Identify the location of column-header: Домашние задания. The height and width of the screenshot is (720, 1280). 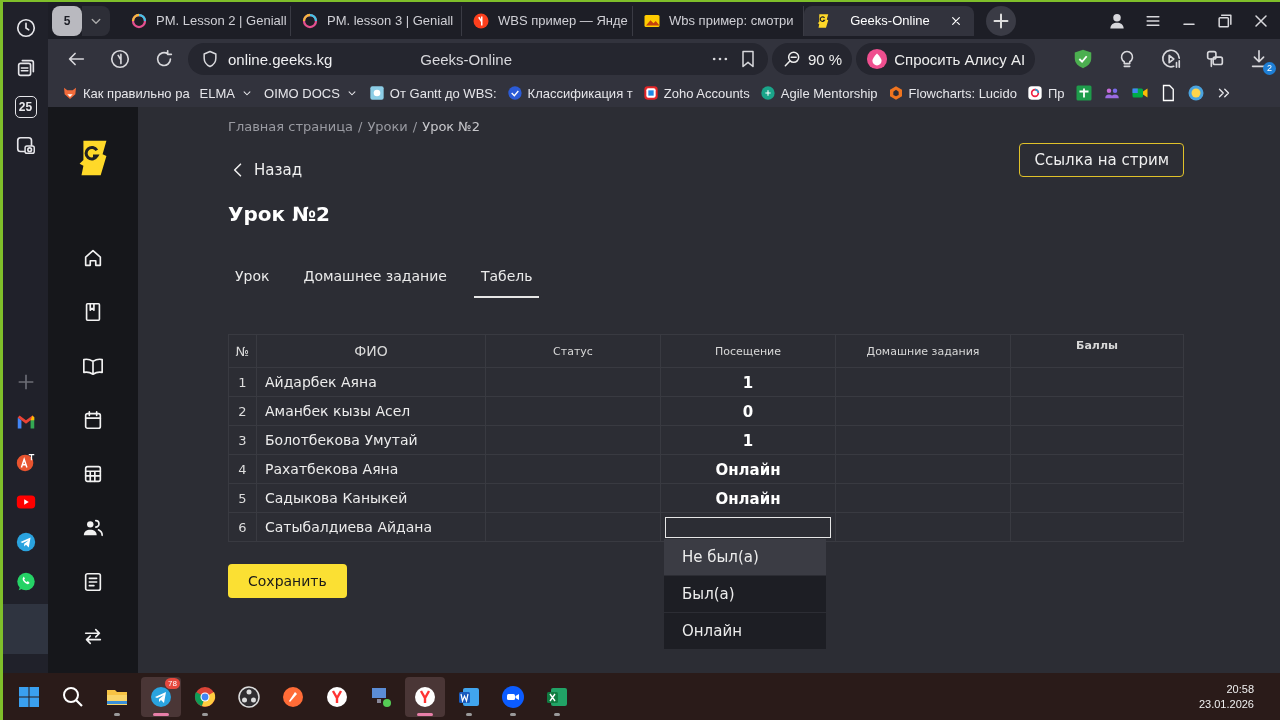
(923, 351).